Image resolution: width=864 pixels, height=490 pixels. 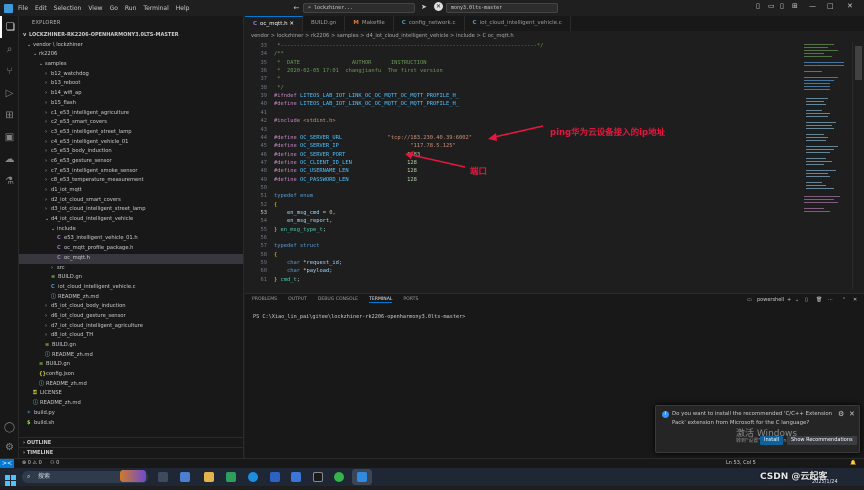 What do you see at coordinates (853, 463) in the screenshot?
I see `bell-icon: 🔔` at bounding box center [853, 463].